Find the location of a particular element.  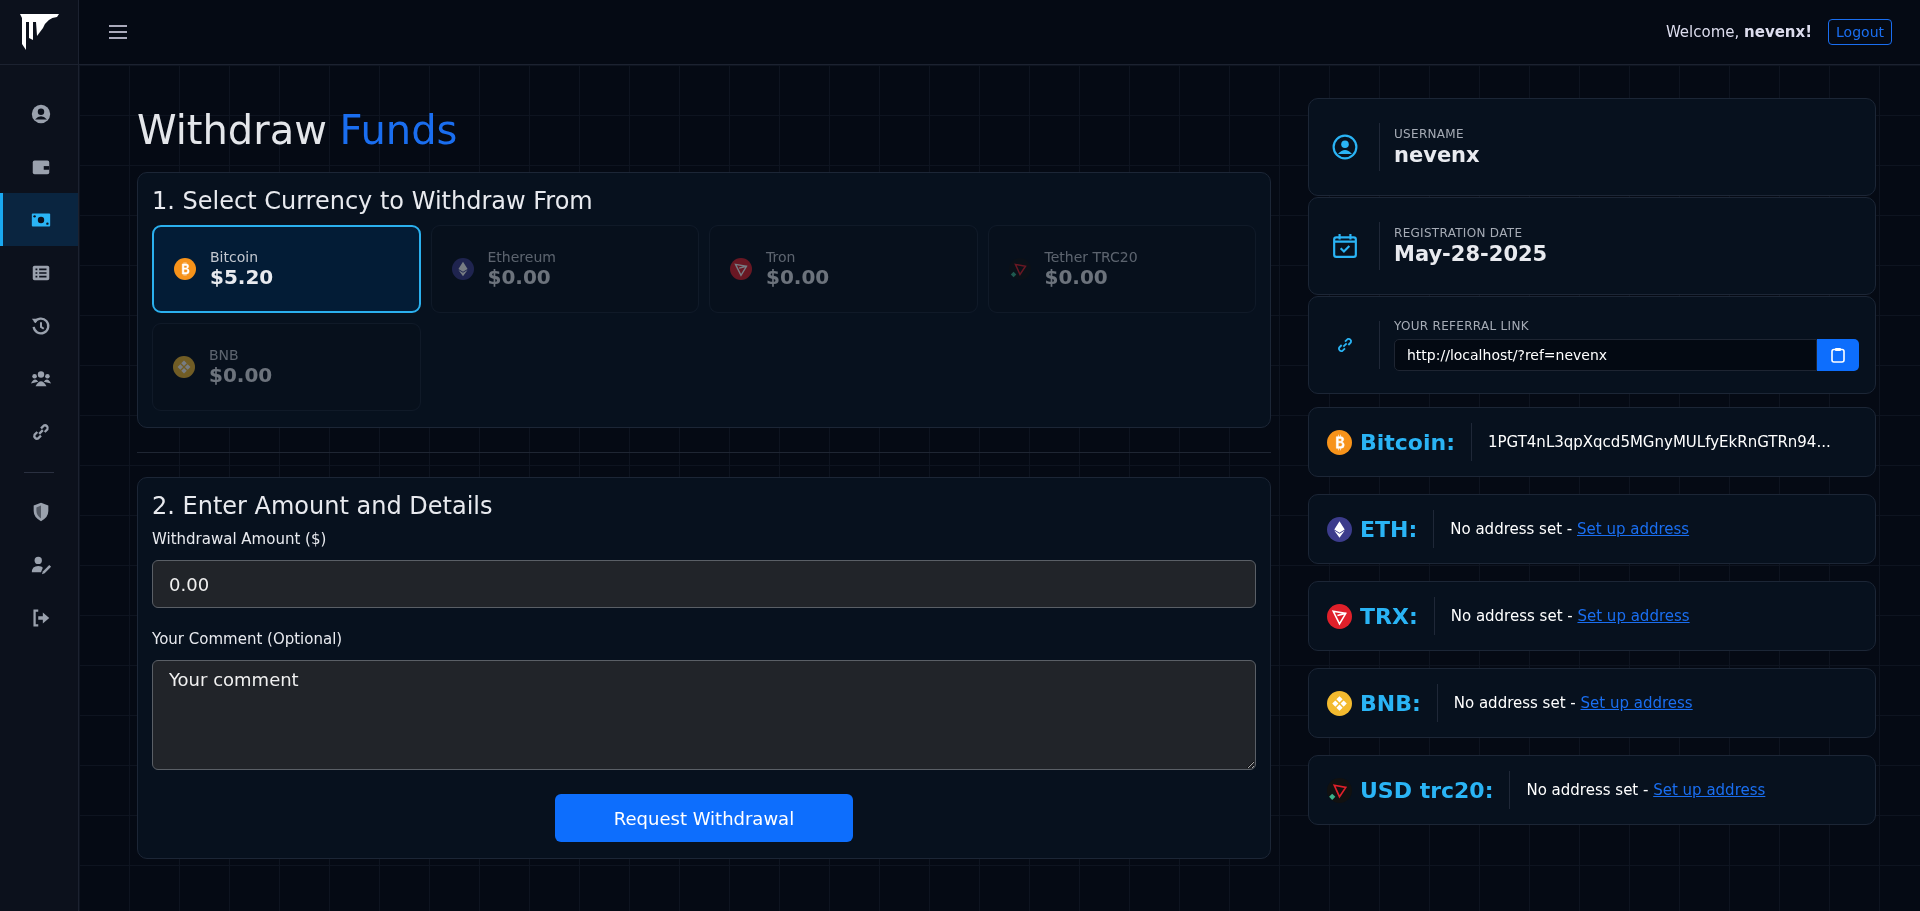

profile-icon is located at coordinates (40, 113).